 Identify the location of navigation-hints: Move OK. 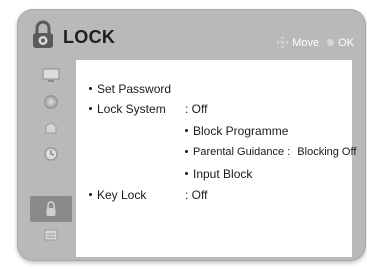
(315, 42).